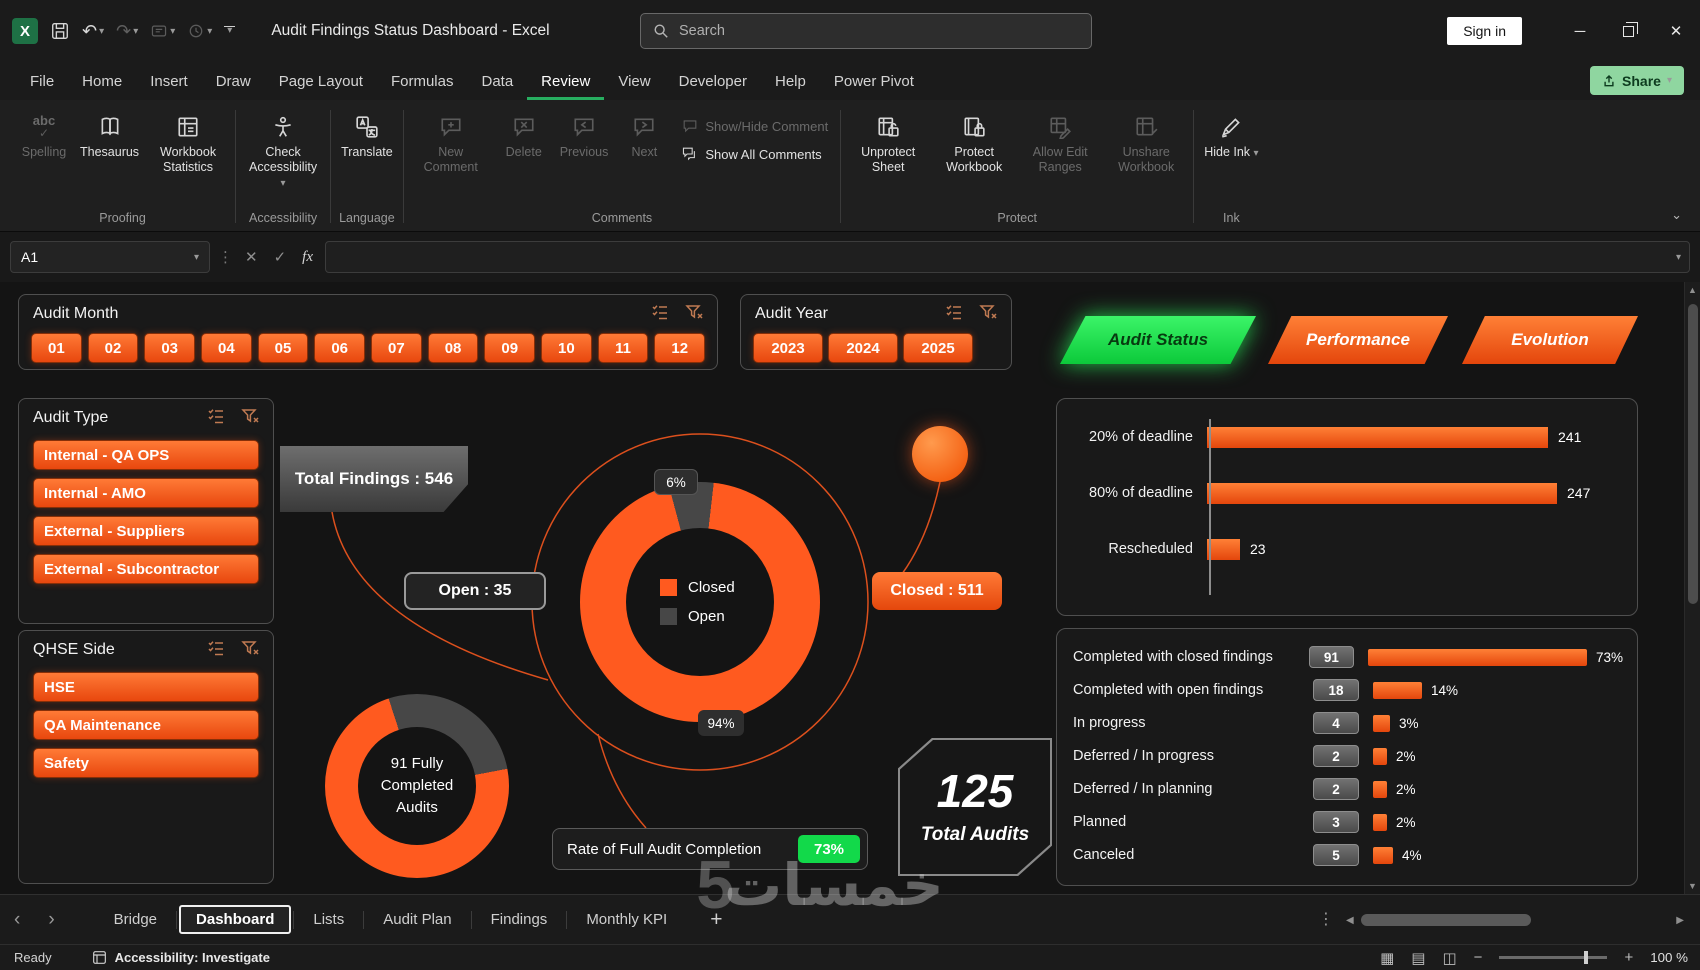 The image size is (1700, 970). Describe the element at coordinates (280, 257) in the screenshot. I see `enter-formula-button: ✓` at that location.